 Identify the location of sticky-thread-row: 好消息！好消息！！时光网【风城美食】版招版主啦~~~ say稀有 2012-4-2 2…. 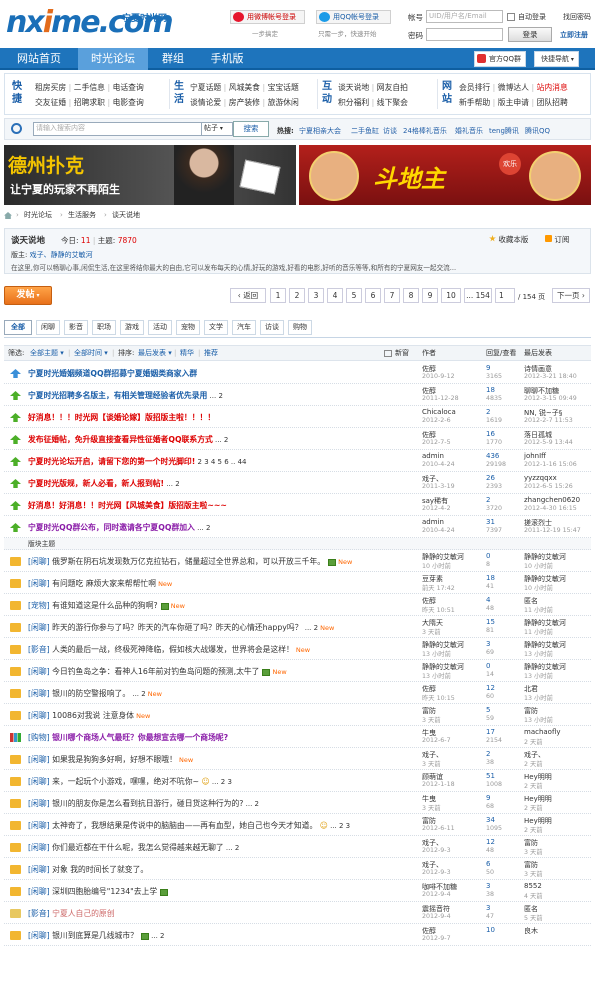
(297, 505).